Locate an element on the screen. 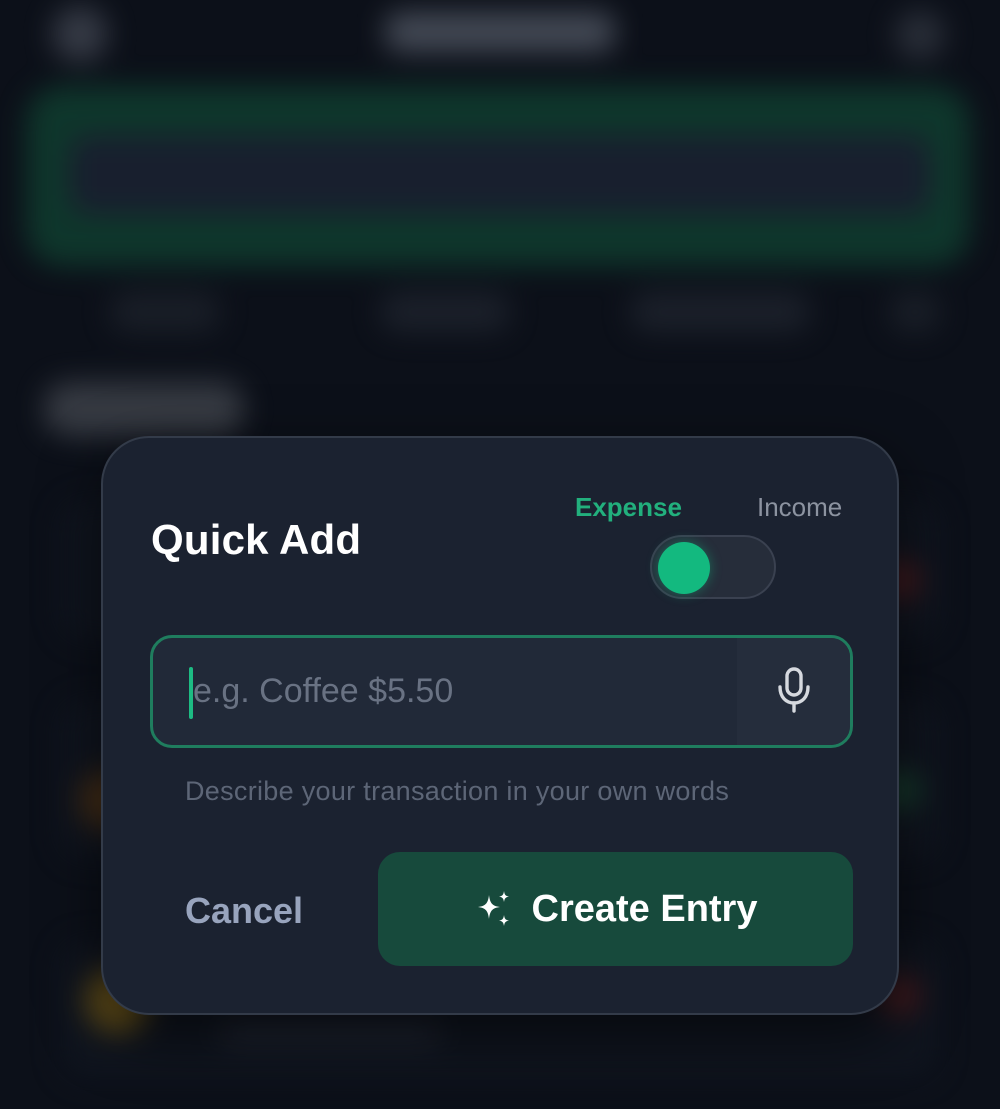 The image size is (1000, 1109). create-entry-label: Create Entry is located at coordinates (644, 908).